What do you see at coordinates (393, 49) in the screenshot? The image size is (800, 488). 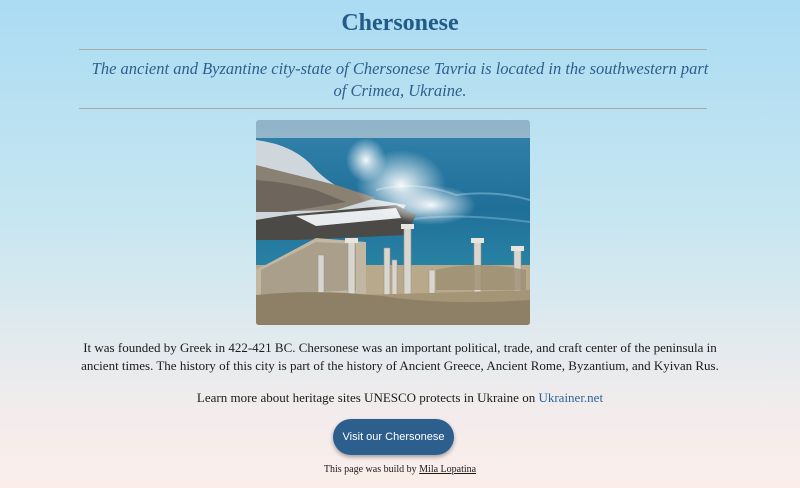 I see `divider-top` at bounding box center [393, 49].